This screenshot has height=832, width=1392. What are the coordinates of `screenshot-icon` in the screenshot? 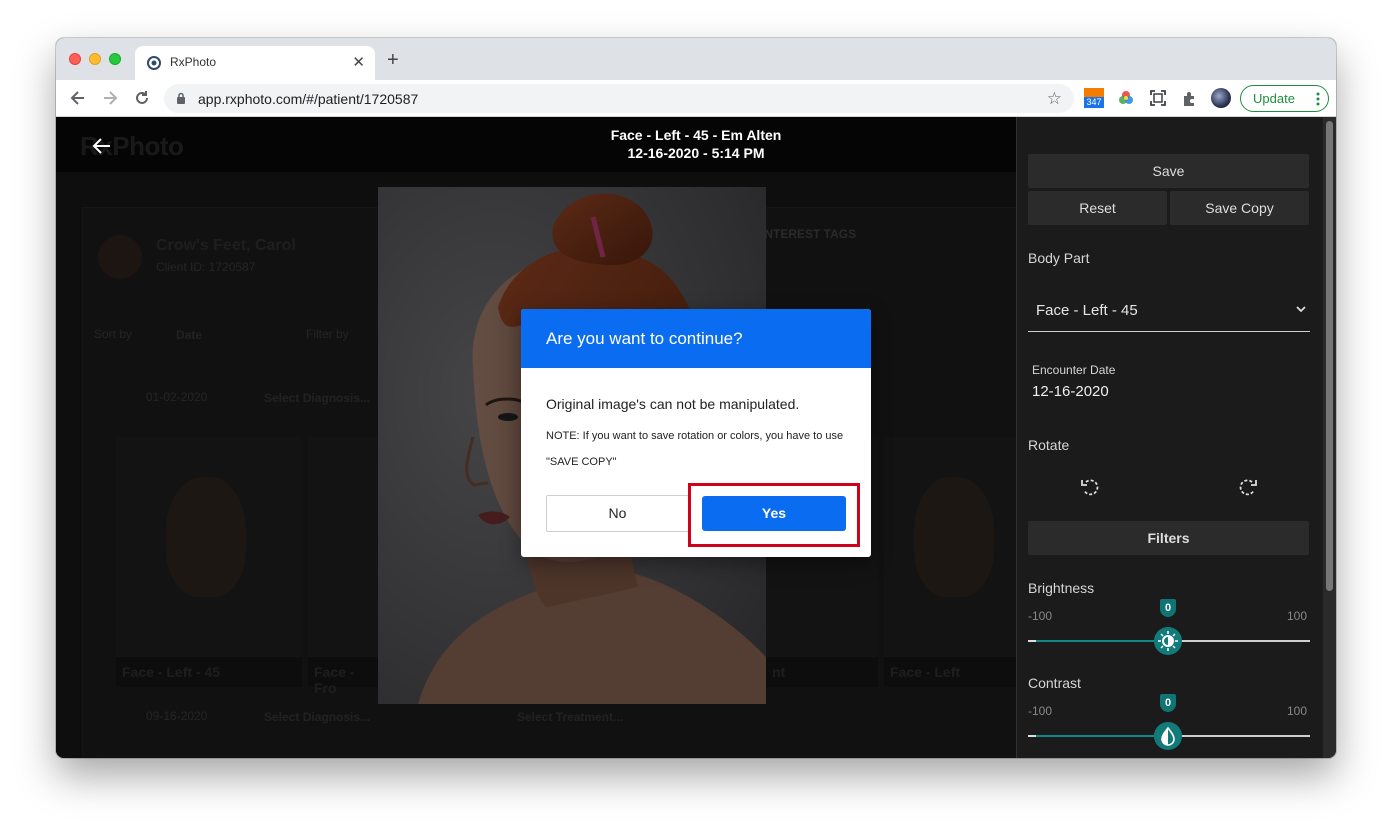 It's located at (1158, 98).